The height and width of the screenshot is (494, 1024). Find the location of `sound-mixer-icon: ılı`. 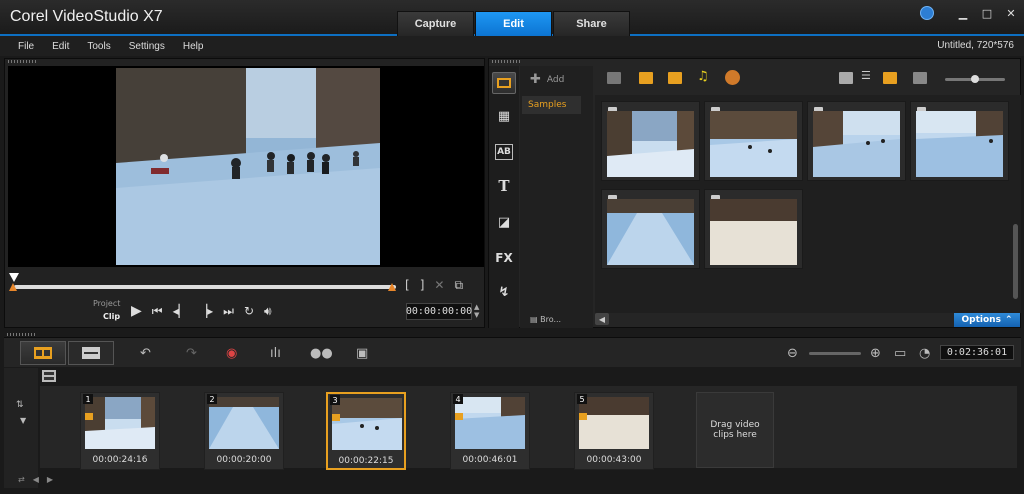

sound-mixer-icon: ılı is located at coordinates (275, 353).